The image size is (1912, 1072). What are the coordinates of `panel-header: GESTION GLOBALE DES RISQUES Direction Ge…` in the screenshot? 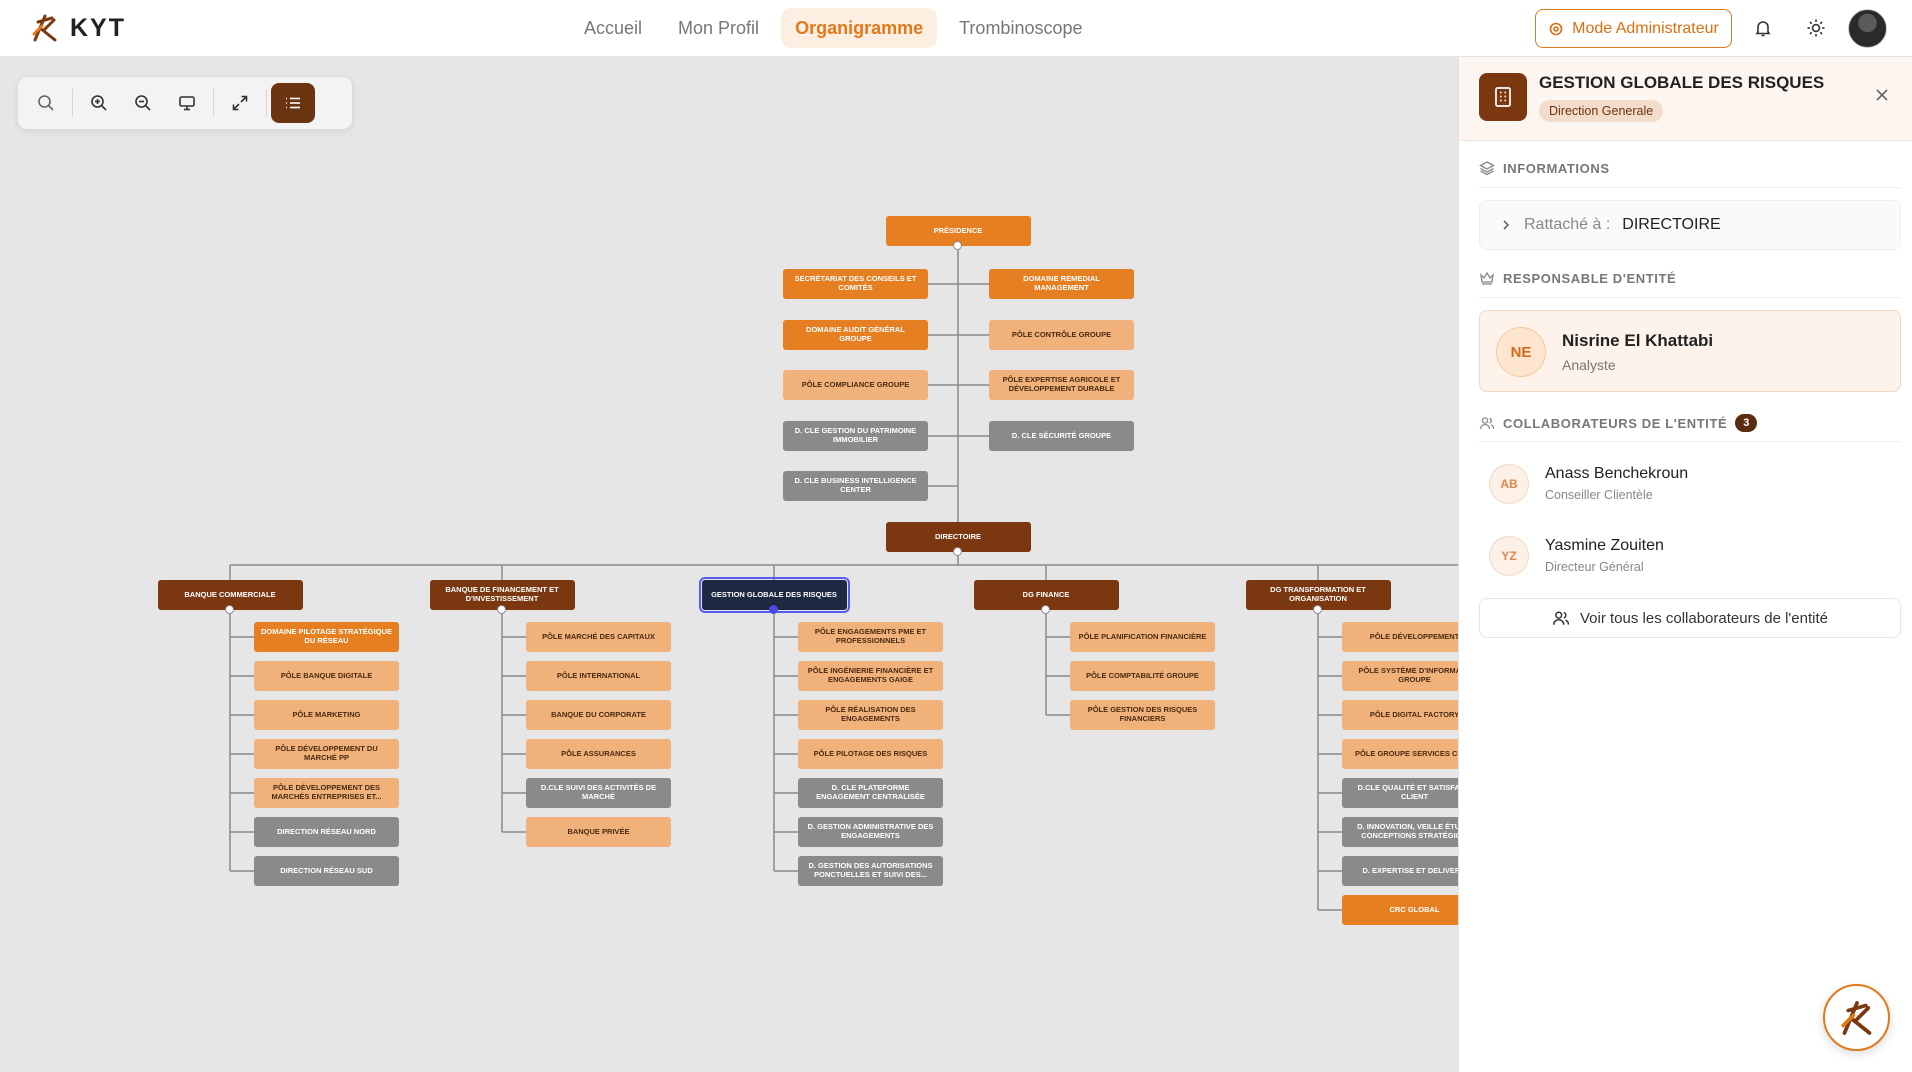 It's located at (1685, 99).